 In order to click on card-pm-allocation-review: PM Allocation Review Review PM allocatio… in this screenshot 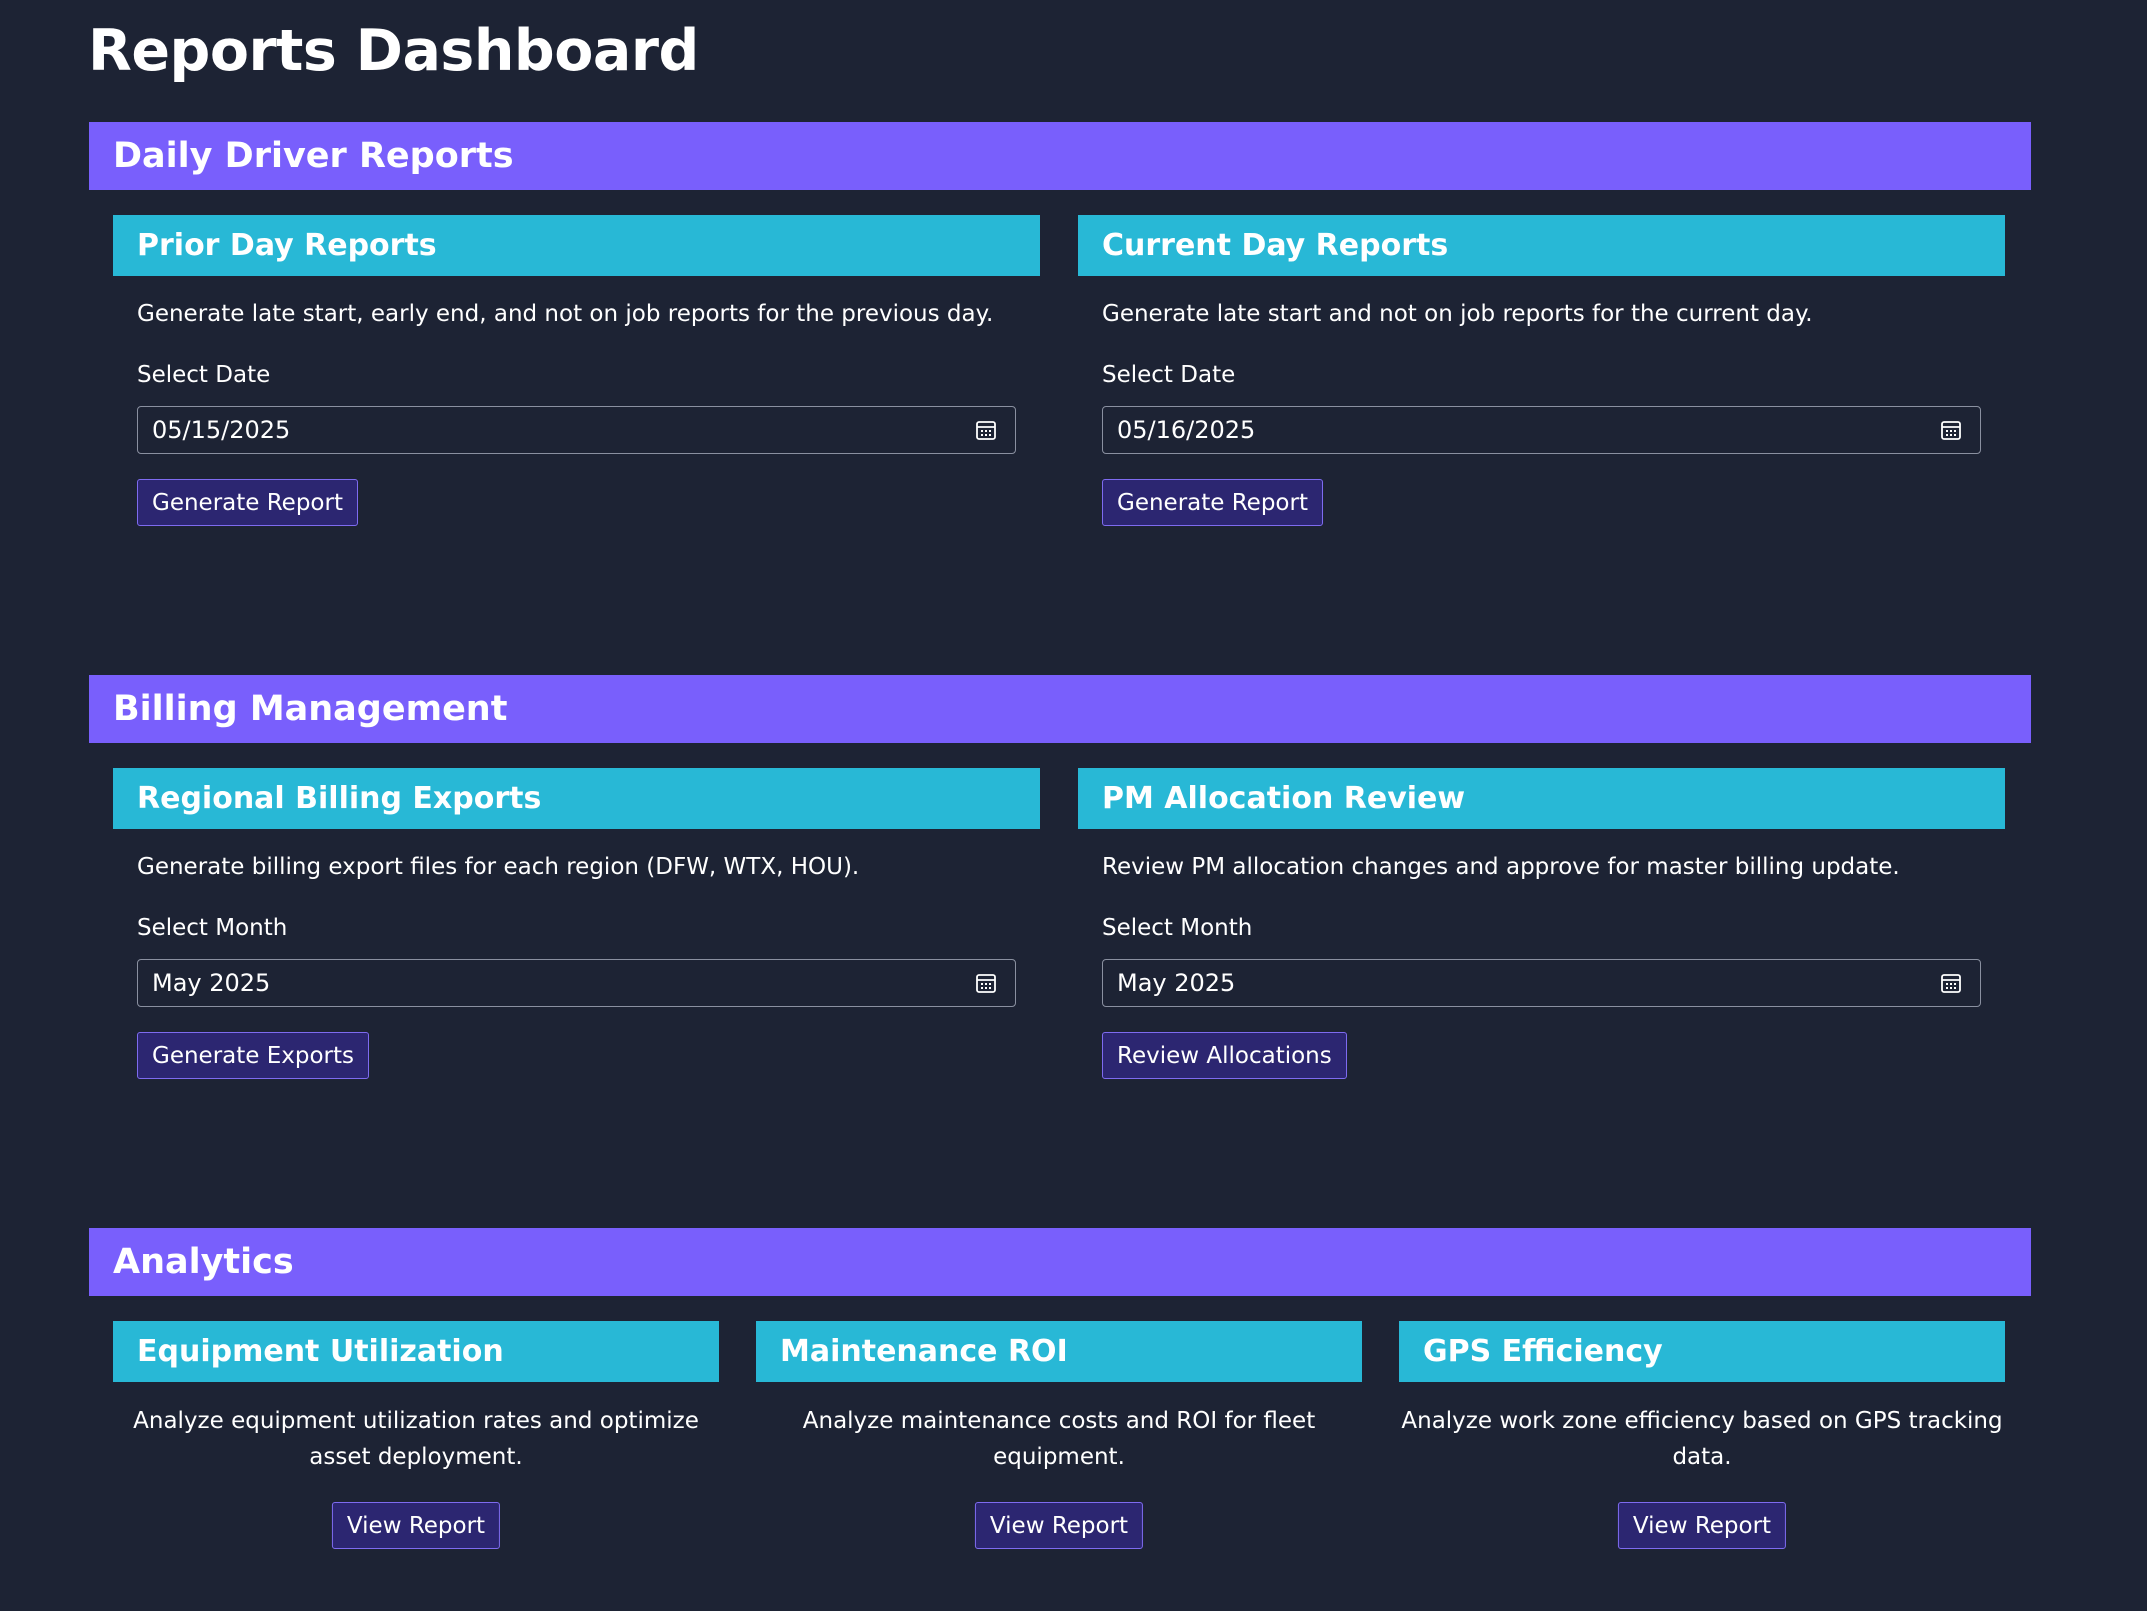, I will do `click(1541, 933)`.